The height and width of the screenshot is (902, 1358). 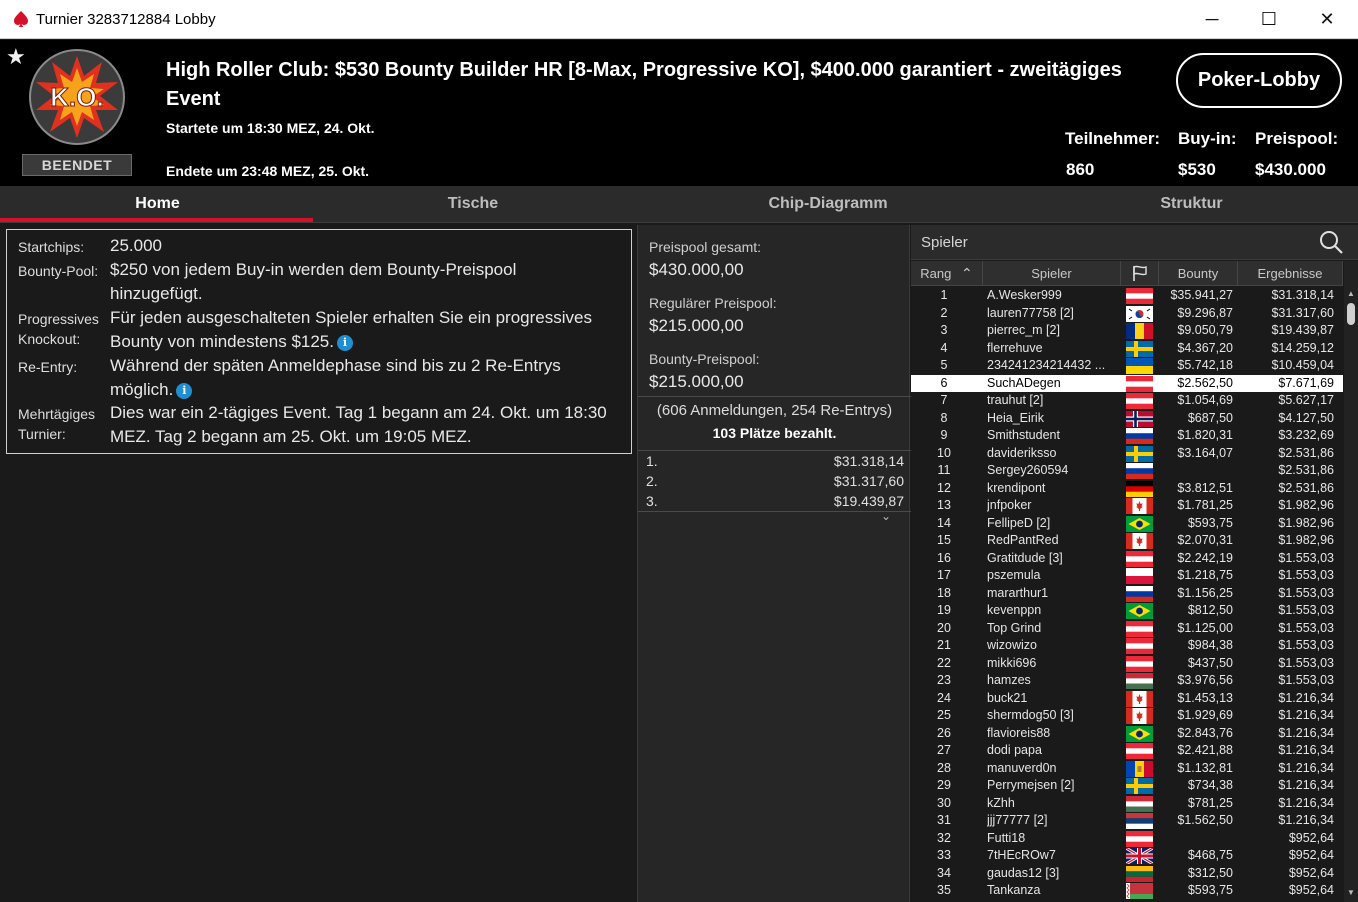 I want to click on bounty-pool-value-line2: hinzugefügt., so click(x=156, y=293).